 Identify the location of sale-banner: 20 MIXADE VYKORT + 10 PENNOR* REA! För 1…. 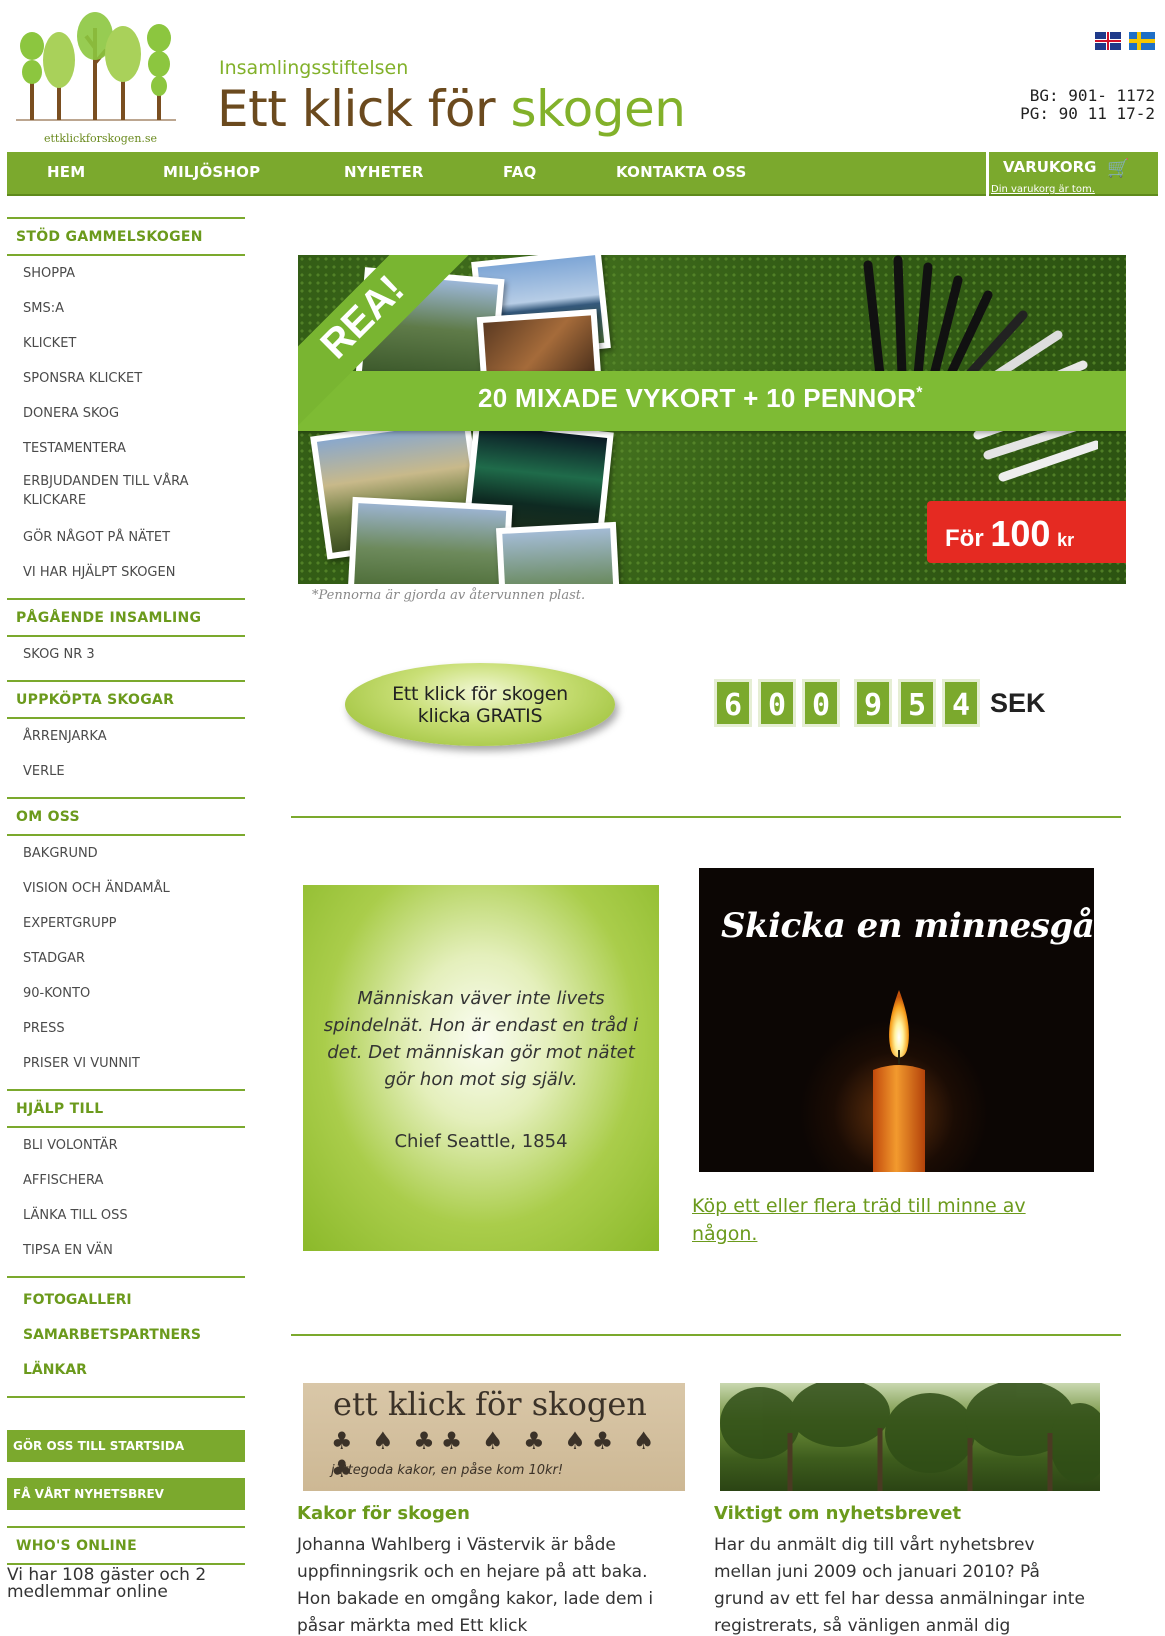
(712, 419).